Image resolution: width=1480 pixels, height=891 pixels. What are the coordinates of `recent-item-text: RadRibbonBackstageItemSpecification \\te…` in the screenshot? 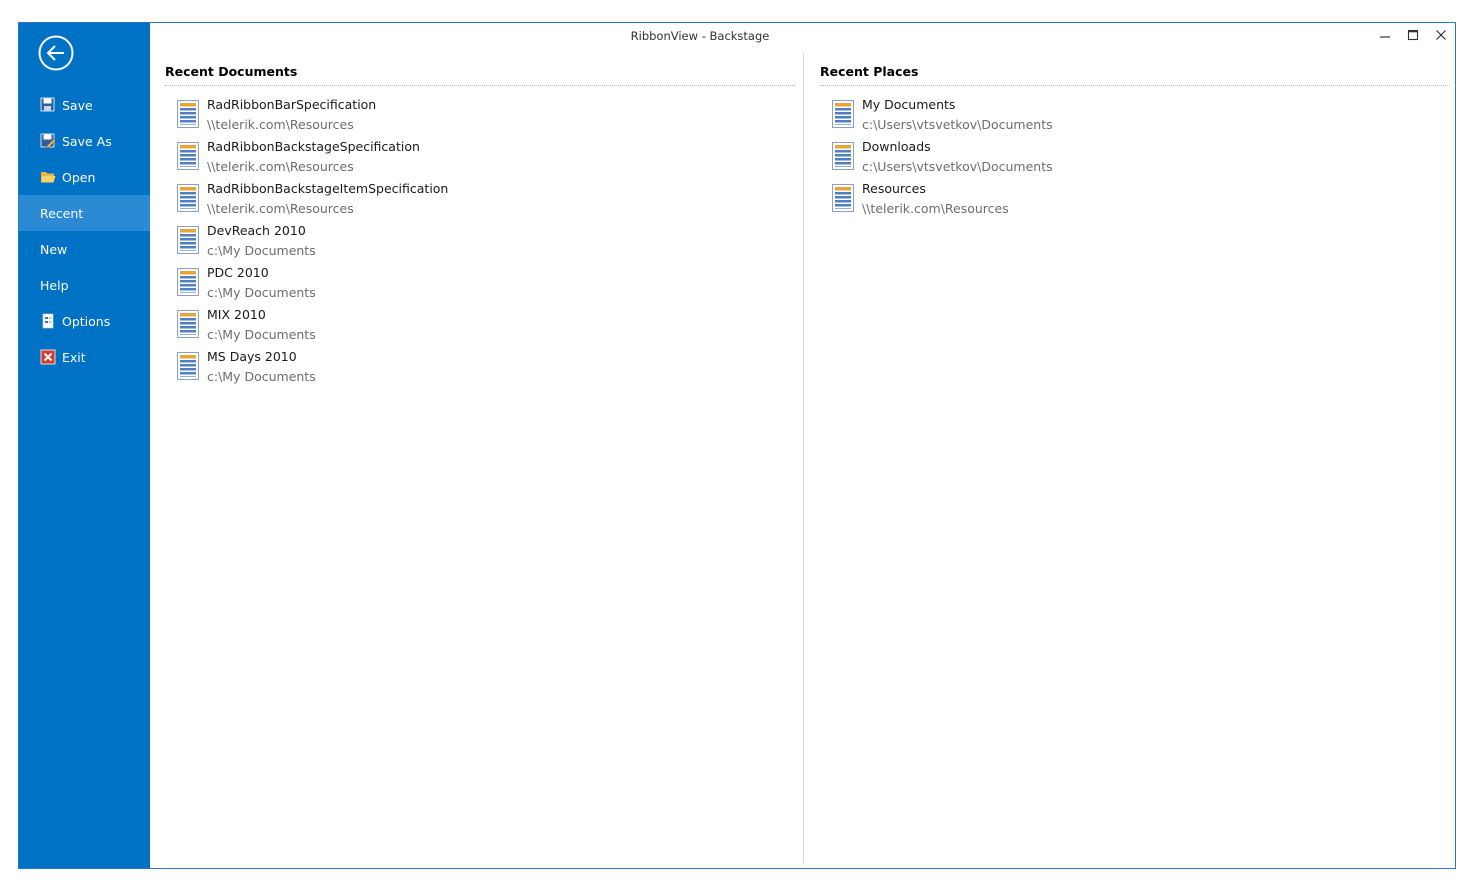 It's located at (327, 199).